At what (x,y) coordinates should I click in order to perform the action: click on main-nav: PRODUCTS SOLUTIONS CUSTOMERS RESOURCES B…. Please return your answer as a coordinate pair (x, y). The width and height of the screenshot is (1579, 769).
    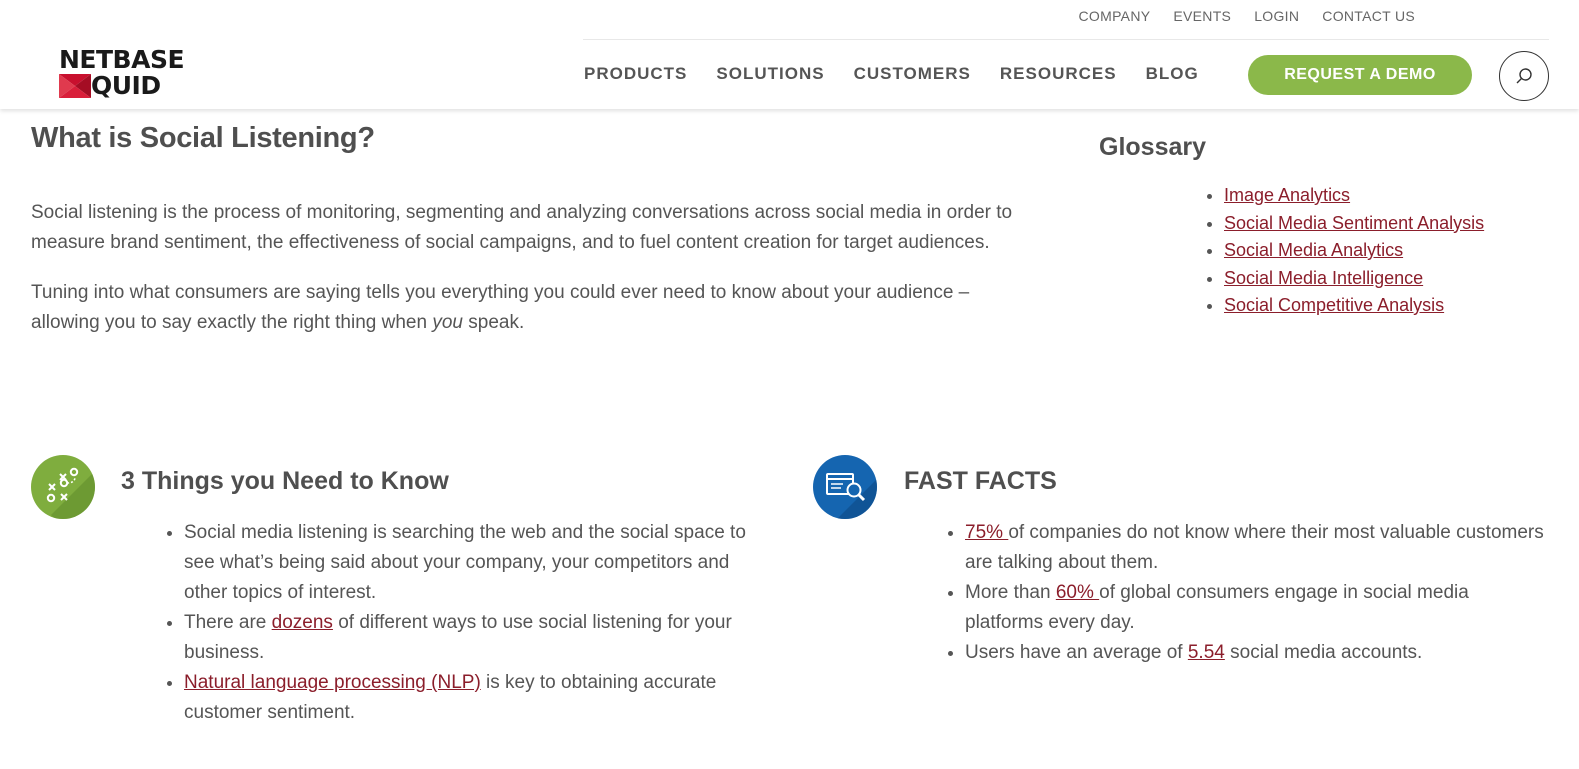
    Looking at the image, I should click on (891, 74).